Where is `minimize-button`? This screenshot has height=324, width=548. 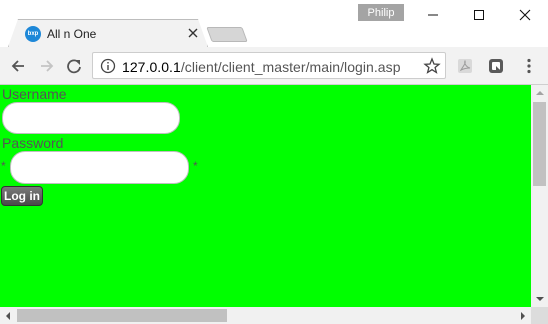 minimize-button is located at coordinates (433, 15).